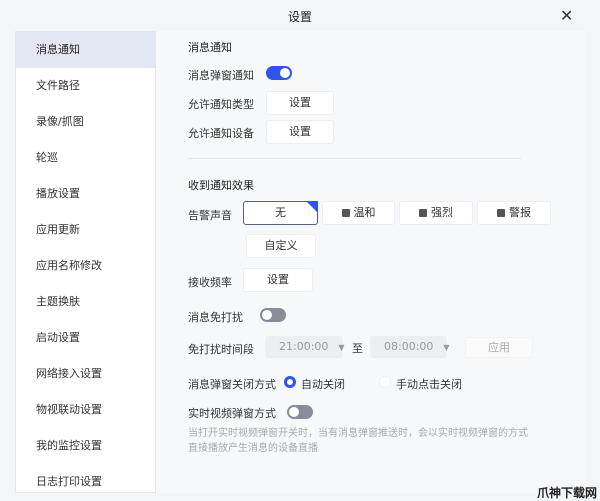 The image size is (600, 501). What do you see at coordinates (210, 47) in the screenshot?
I see `section-title-notify: 消息通知` at bounding box center [210, 47].